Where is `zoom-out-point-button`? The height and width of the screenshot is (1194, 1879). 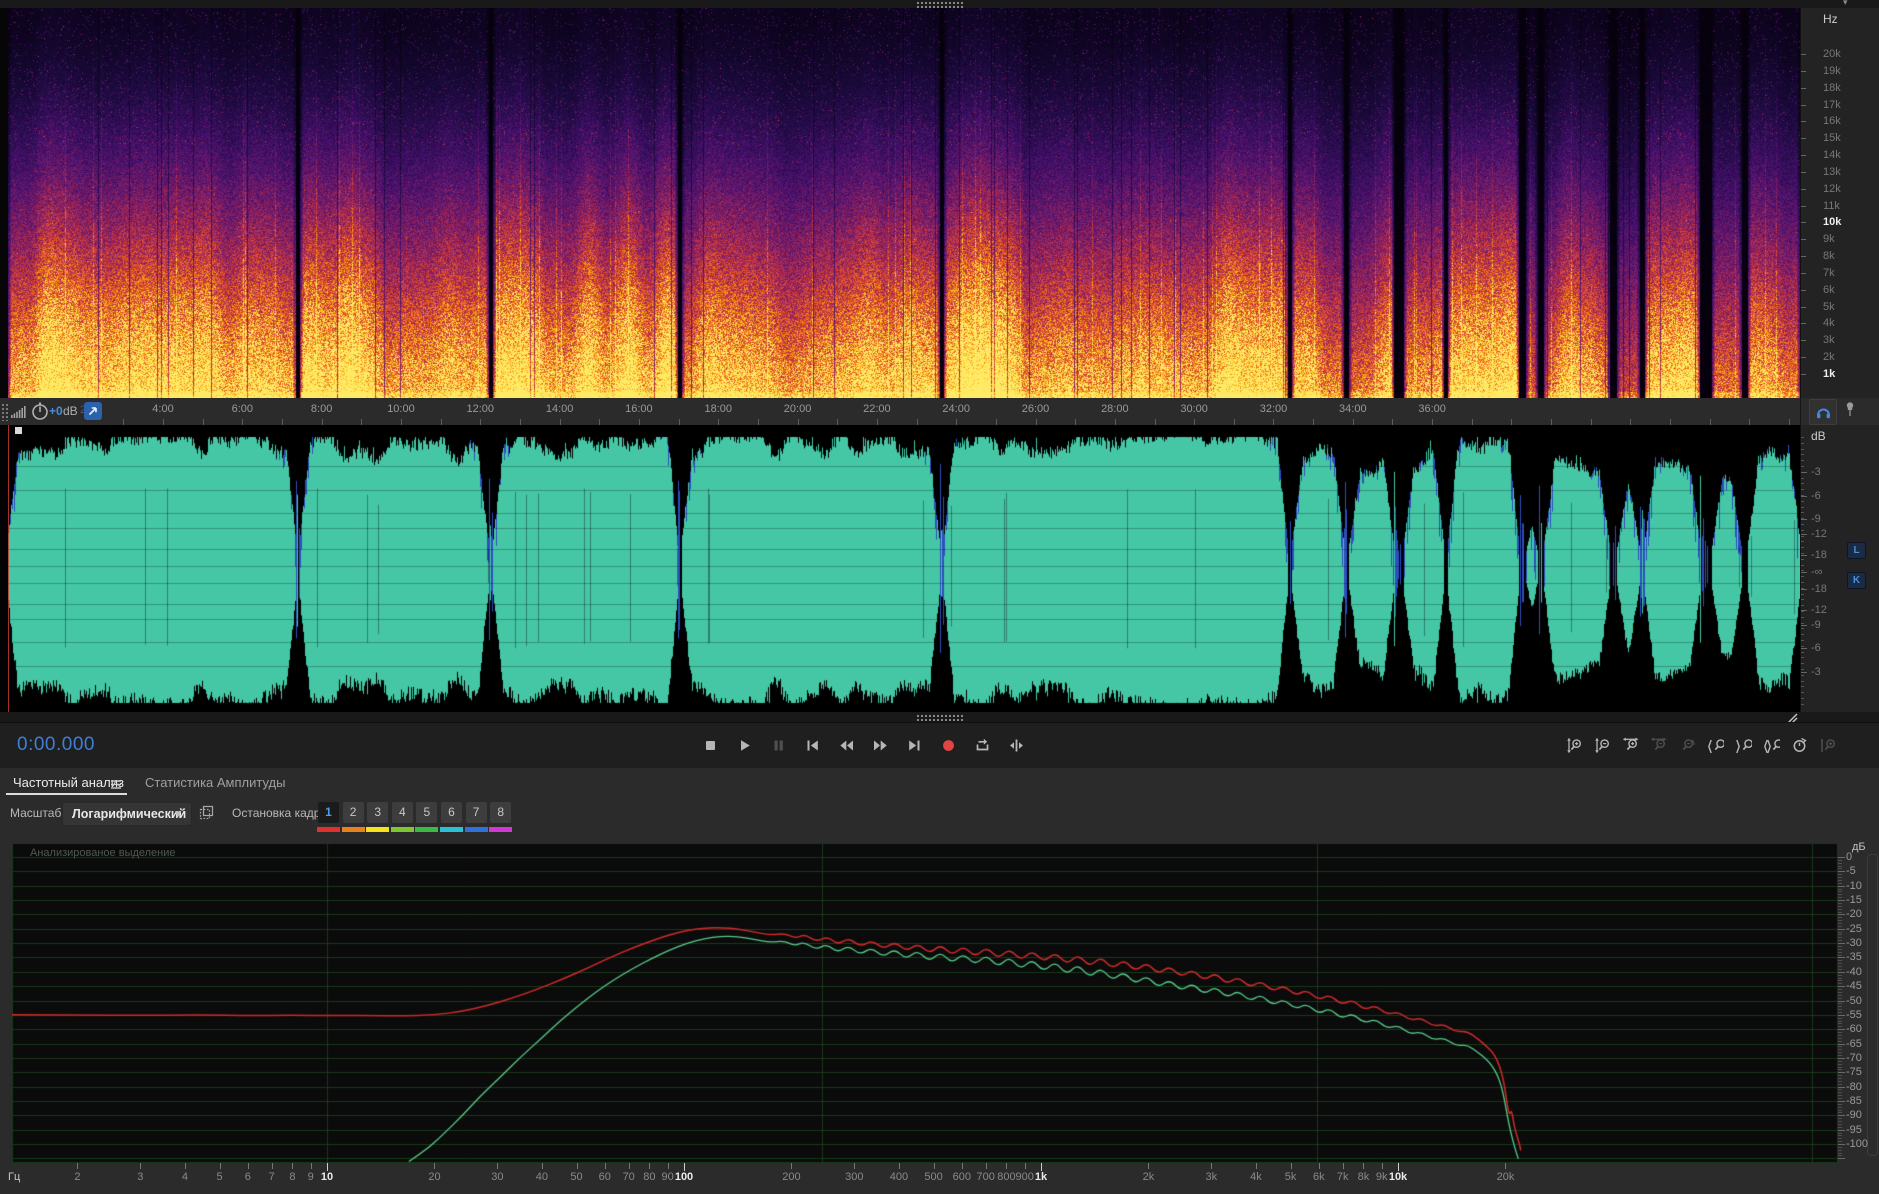
zoom-out-point-button is located at coordinates (1743, 745).